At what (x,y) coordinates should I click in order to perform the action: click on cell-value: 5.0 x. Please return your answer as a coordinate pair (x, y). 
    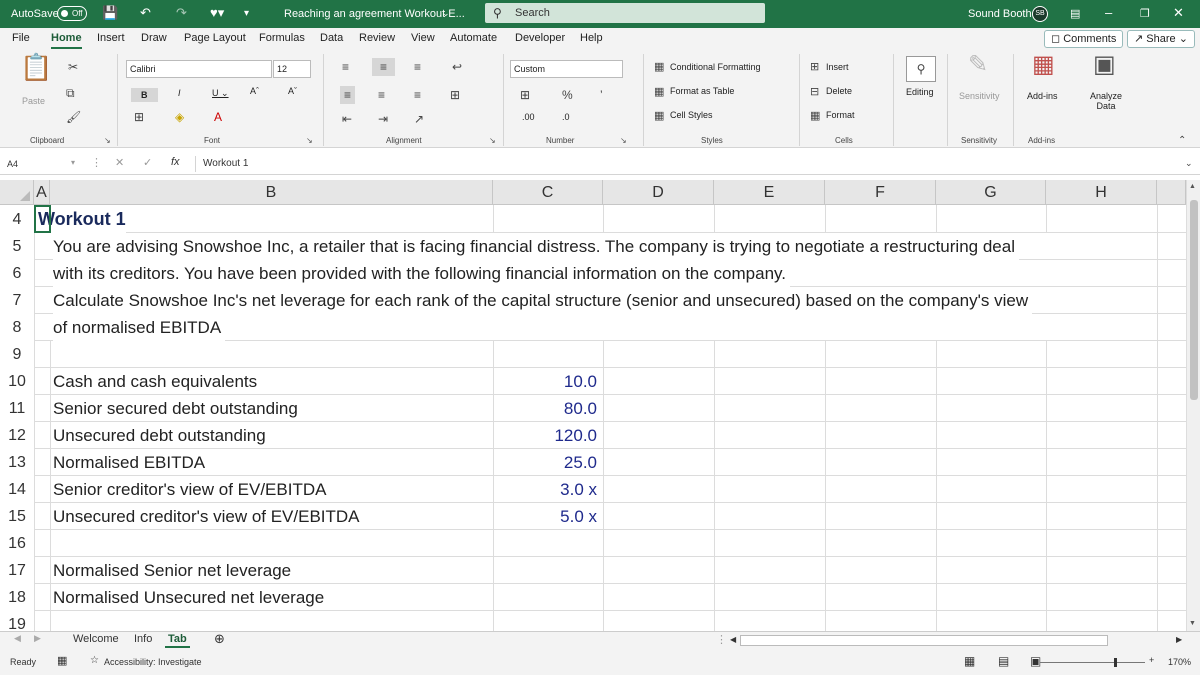
    Looking at the image, I should click on (545, 516).